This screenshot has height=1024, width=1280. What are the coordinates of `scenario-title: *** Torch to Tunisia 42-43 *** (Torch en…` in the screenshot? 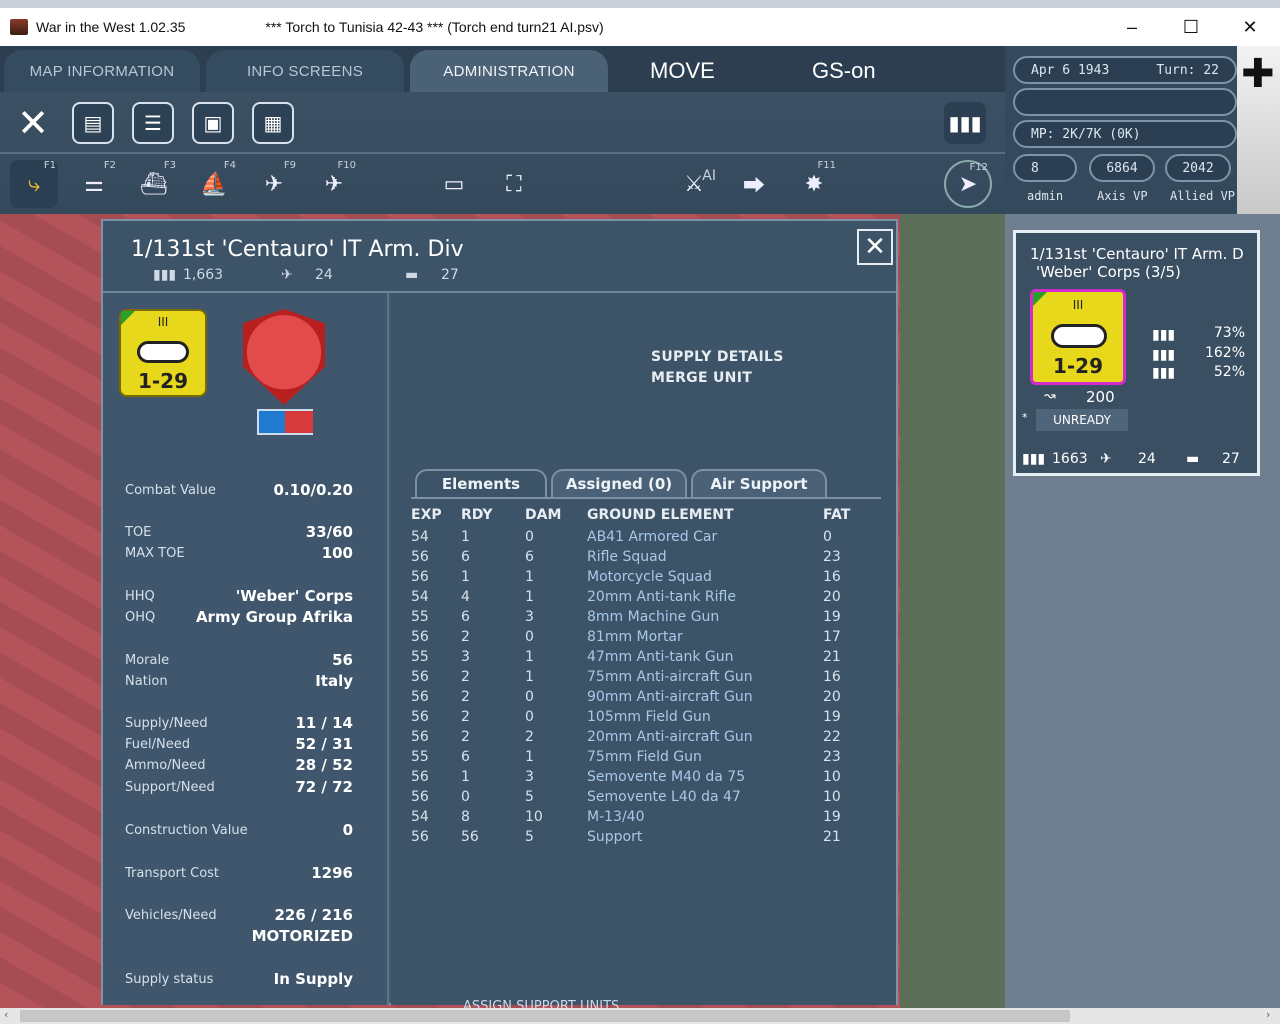 It's located at (434, 27).